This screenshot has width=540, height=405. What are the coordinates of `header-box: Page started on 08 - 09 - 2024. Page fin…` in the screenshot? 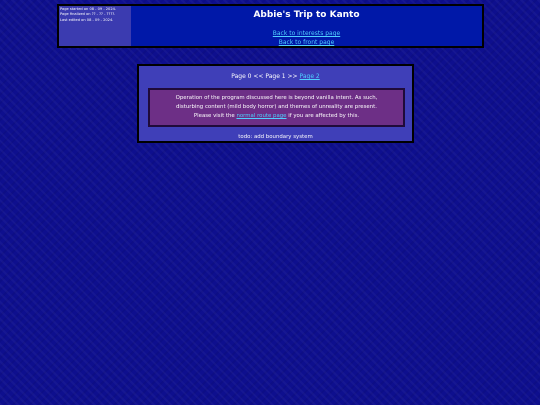 It's located at (270, 26).